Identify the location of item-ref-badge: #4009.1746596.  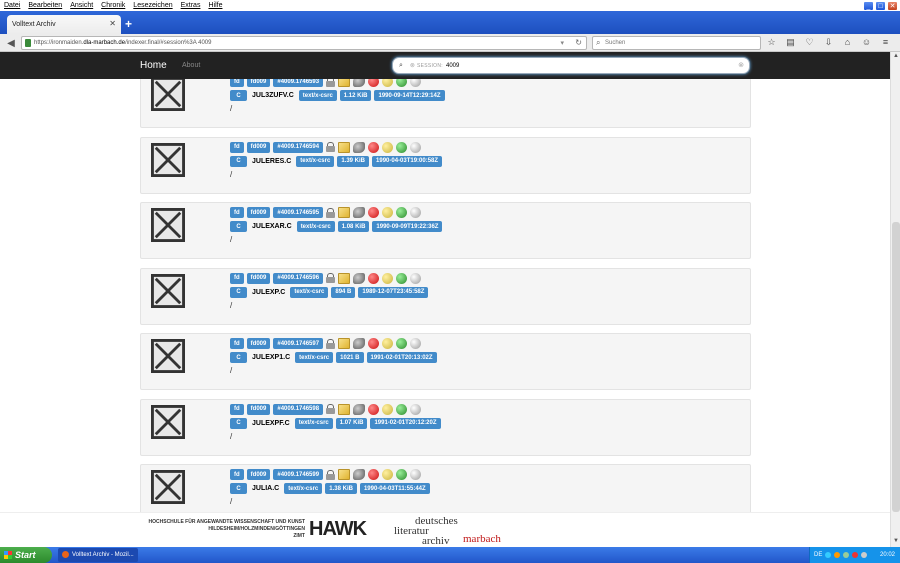
(298, 278).